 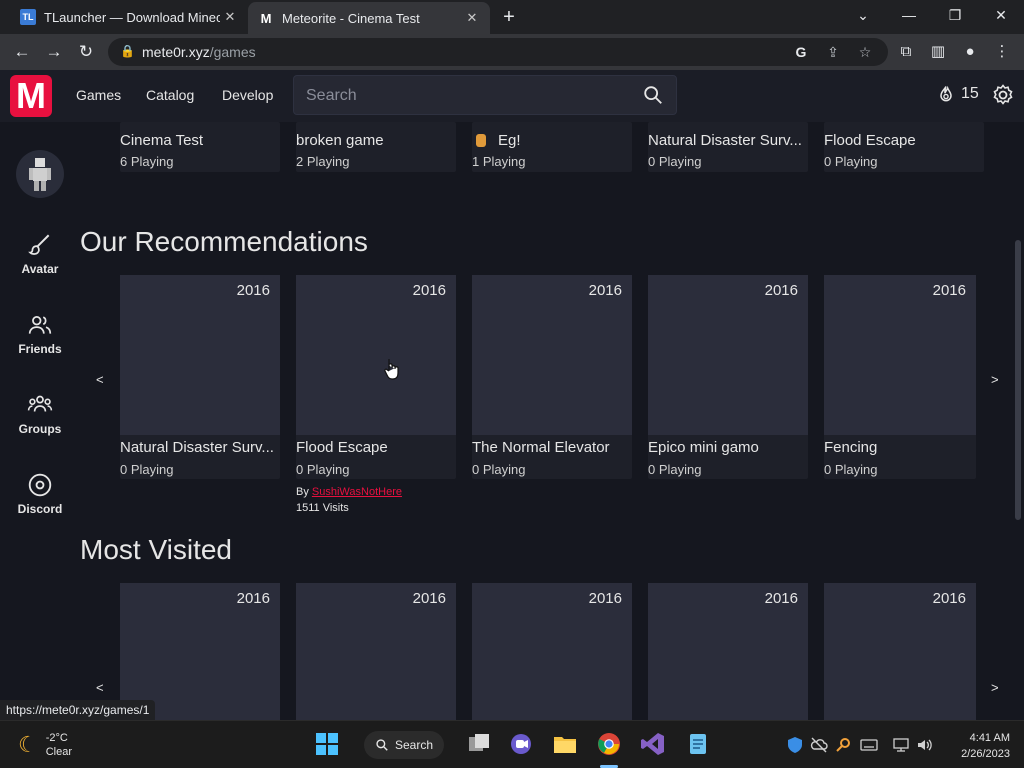 I want to click on display-network-icon, so click(x=901, y=745).